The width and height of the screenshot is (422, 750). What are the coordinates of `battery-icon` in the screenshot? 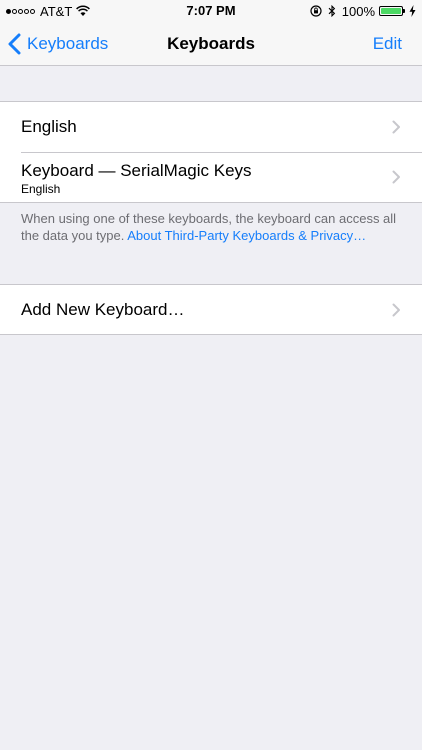 It's located at (392, 11).